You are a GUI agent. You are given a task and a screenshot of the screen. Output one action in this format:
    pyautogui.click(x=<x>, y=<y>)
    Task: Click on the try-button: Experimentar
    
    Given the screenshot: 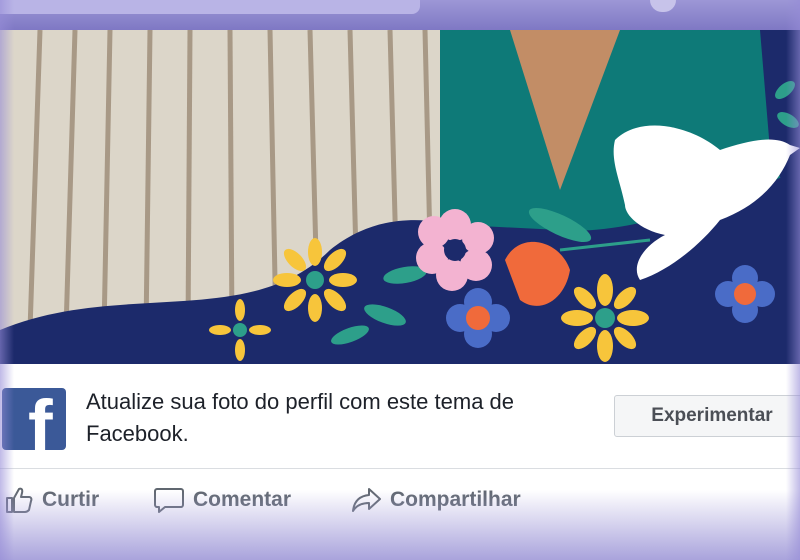 What is the action you would take?
    pyautogui.click(x=707, y=416)
    